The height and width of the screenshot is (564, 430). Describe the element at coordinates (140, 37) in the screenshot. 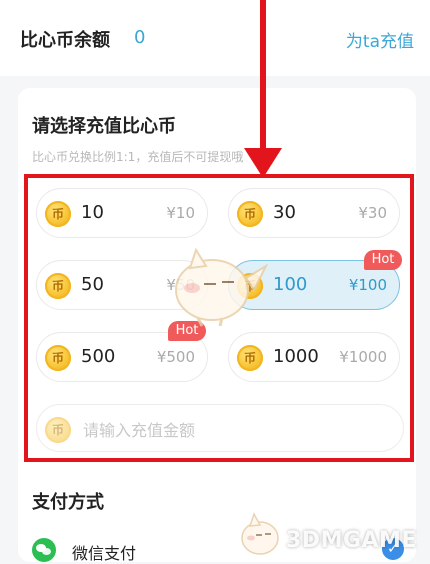

I see `balance-value: 0` at that location.